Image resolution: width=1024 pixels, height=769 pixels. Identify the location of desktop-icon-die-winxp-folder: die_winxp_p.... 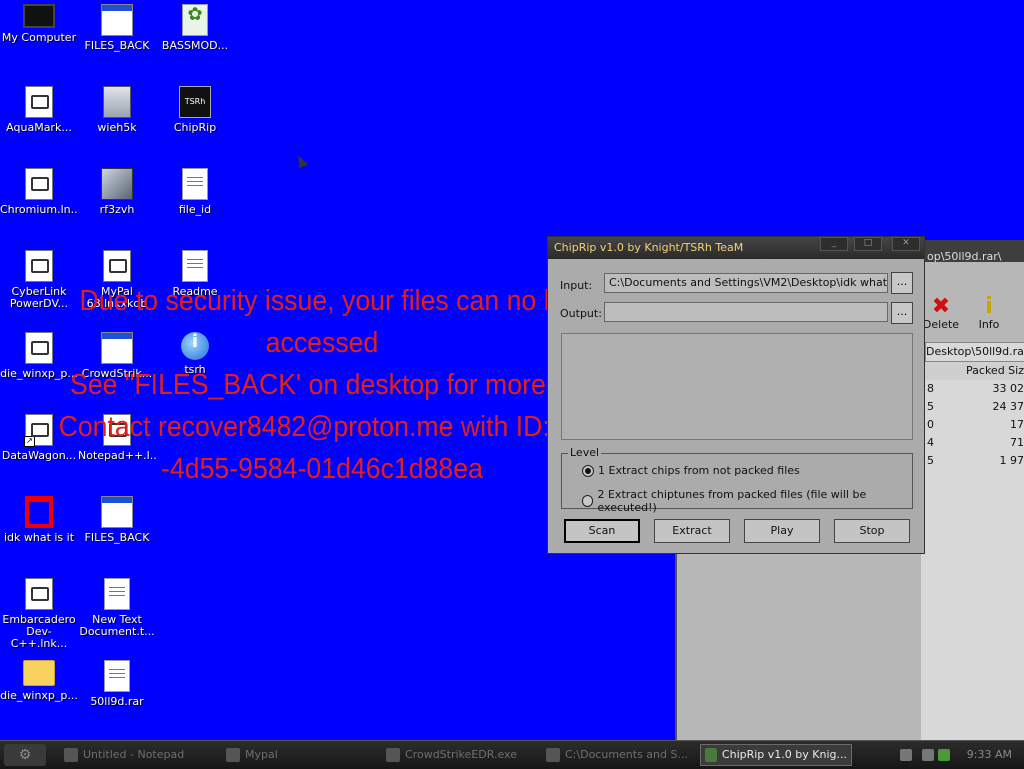
(39, 681).